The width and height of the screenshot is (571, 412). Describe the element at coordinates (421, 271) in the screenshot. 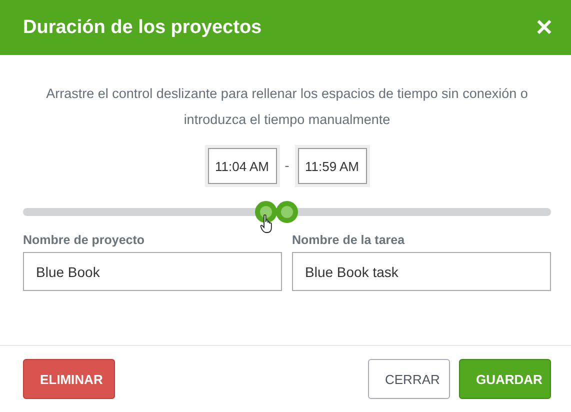

I see `text-field: Blue Book task` at that location.